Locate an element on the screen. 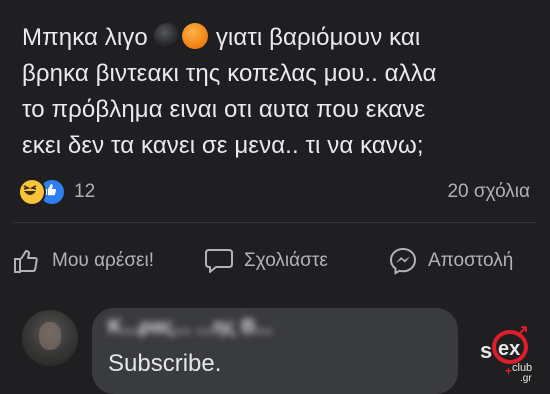  reaction-count: 12 is located at coordinates (85, 191).